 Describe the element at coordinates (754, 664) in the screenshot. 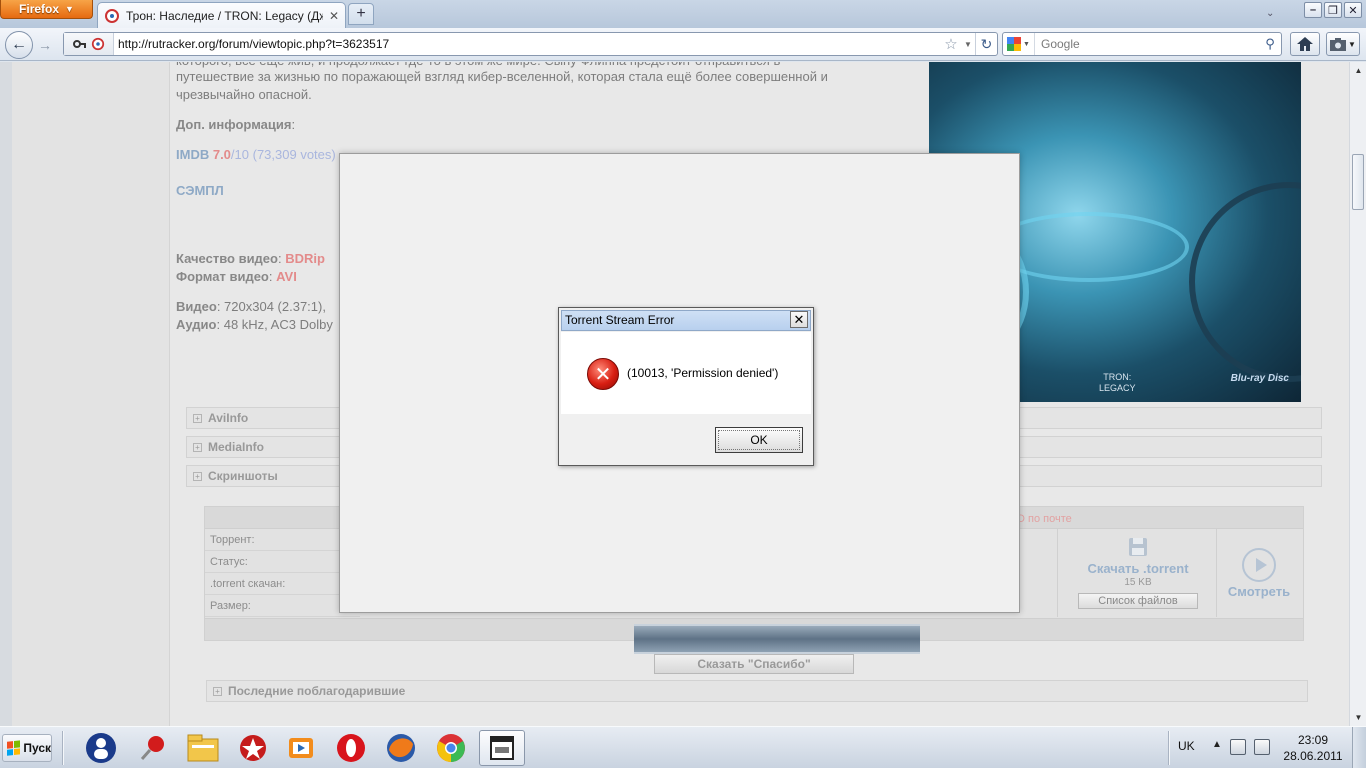

I see `say-thanks-button: Сказать "Спасибо"` at that location.